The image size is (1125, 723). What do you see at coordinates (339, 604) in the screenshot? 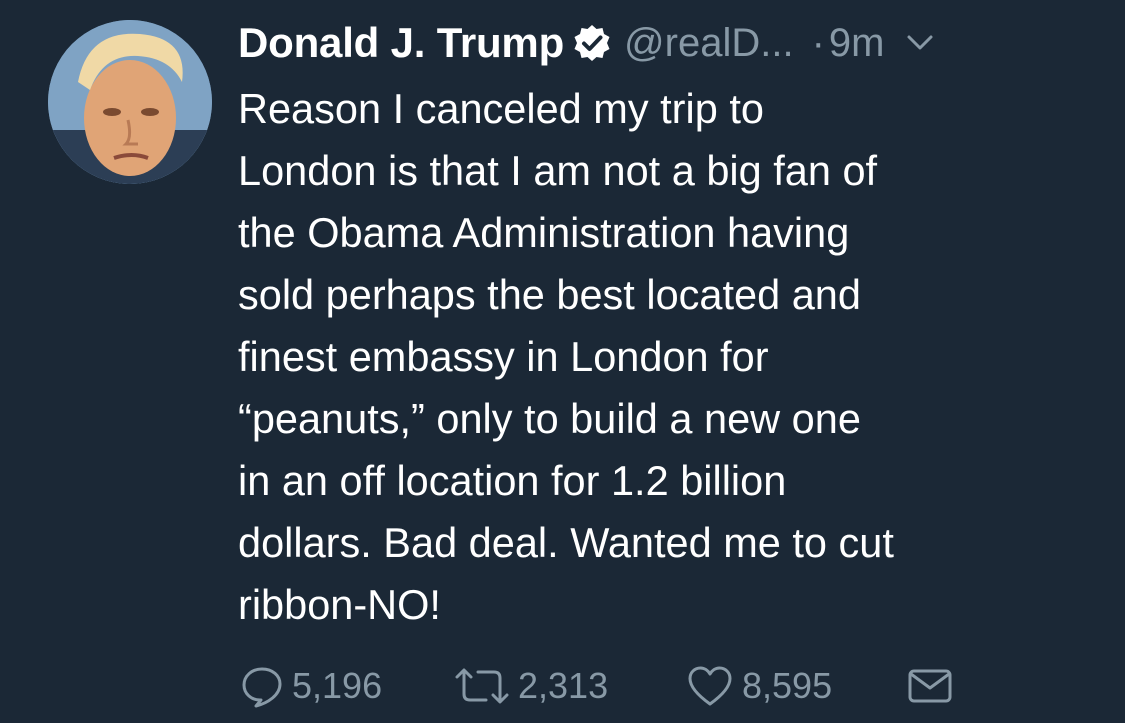
I see `tweet-text-line: ribbon-NO!` at bounding box center [339, 604].